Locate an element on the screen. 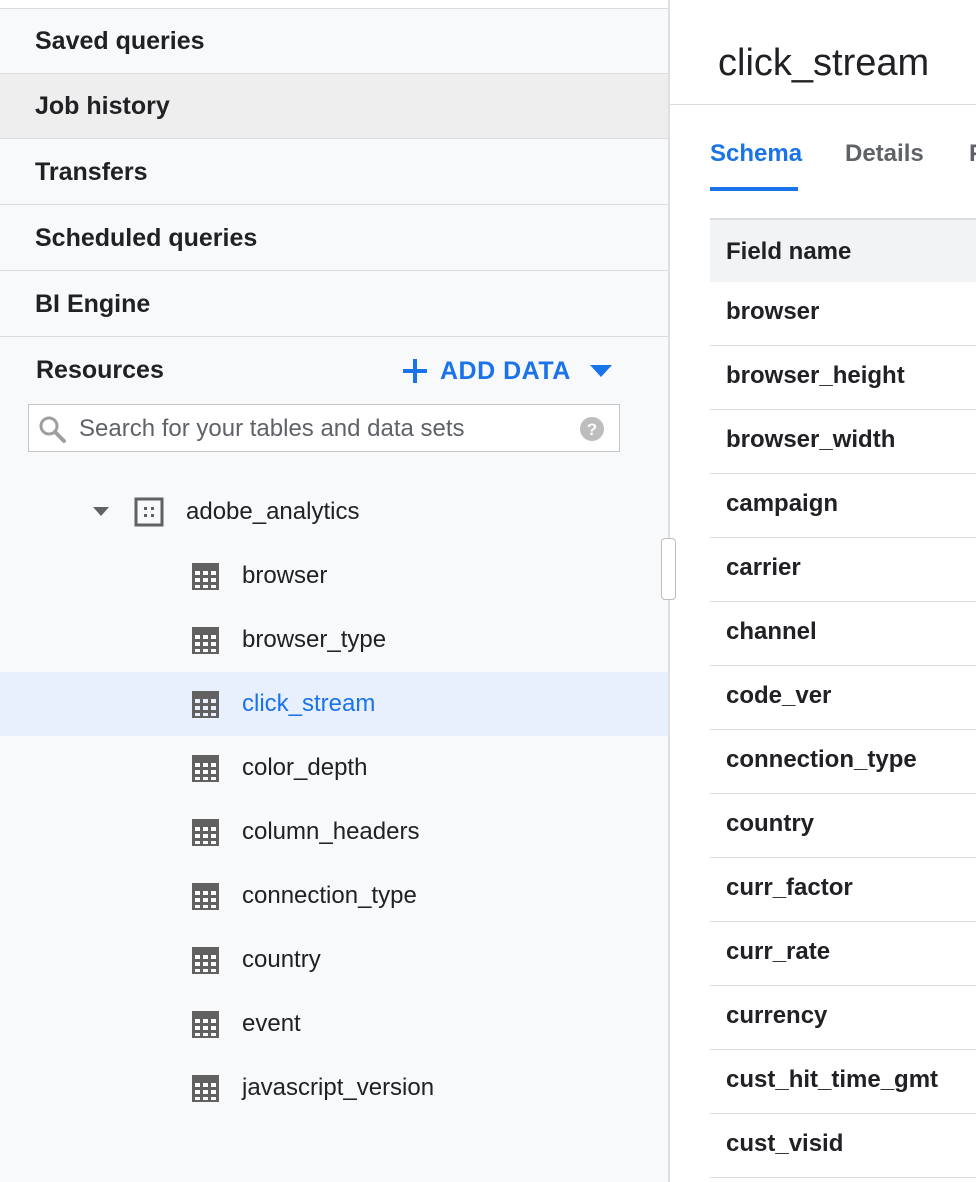  sidebar-top-edge is located at coordinates (334, 4).